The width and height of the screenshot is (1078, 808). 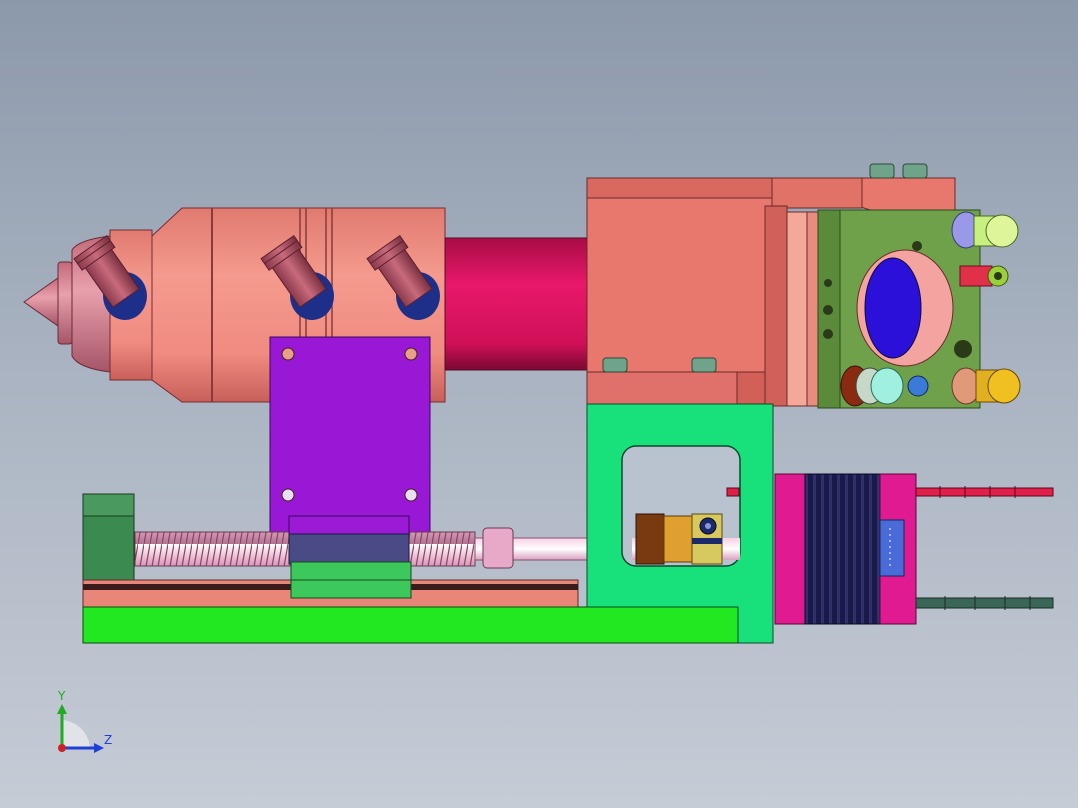 What do you see at coordinates (517, 304) in the screenshot?
I see `barrel` at bounding box center [517, 304].